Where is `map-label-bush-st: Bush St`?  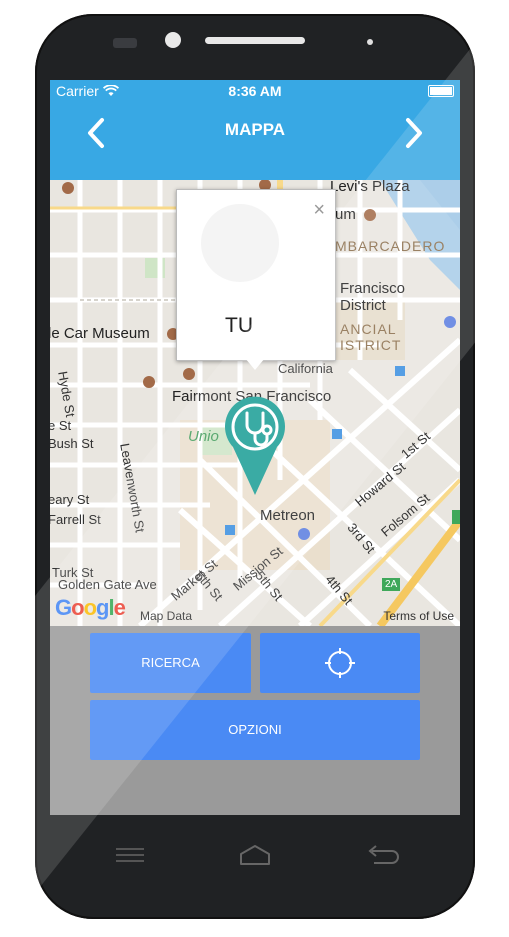 map-label-bush-st: Bush St is located at coordinates (72, 443).